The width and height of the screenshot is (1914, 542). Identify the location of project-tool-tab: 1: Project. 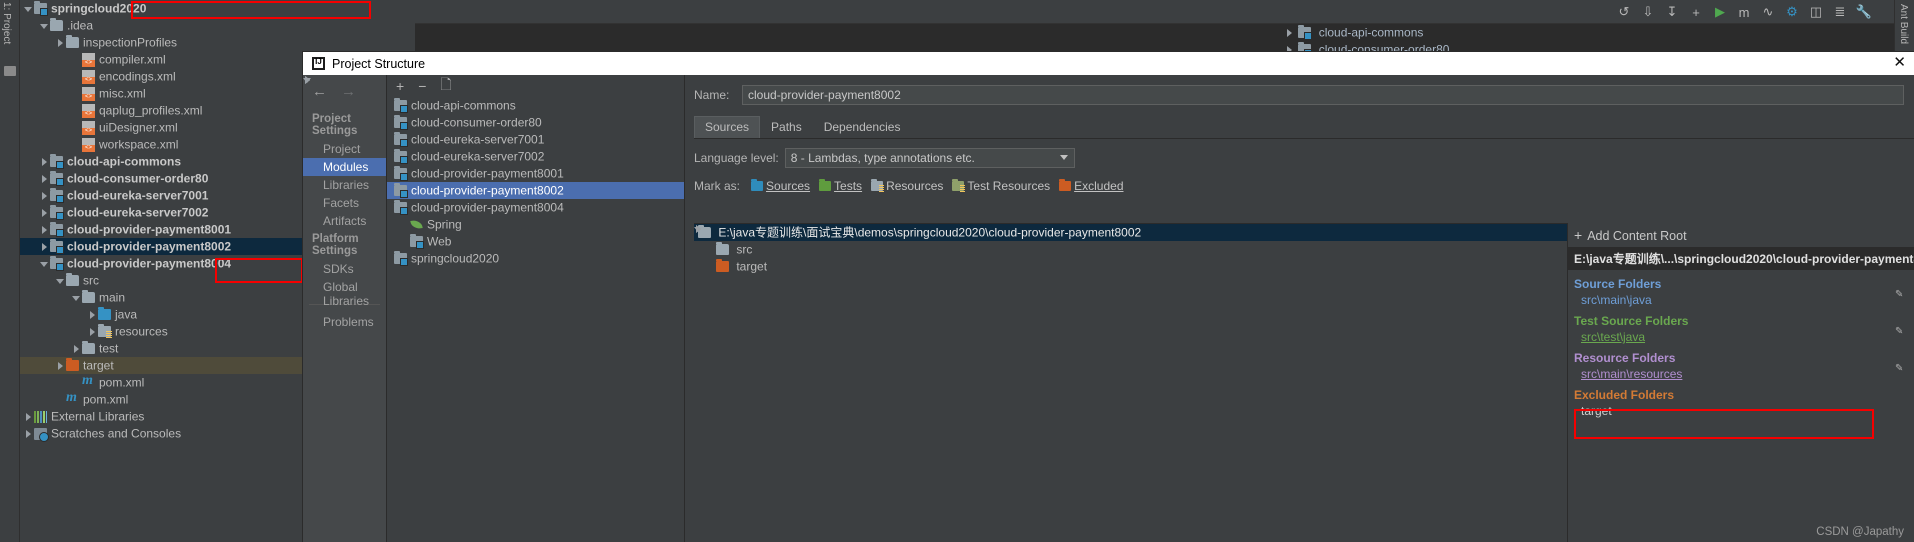
(6, 32).